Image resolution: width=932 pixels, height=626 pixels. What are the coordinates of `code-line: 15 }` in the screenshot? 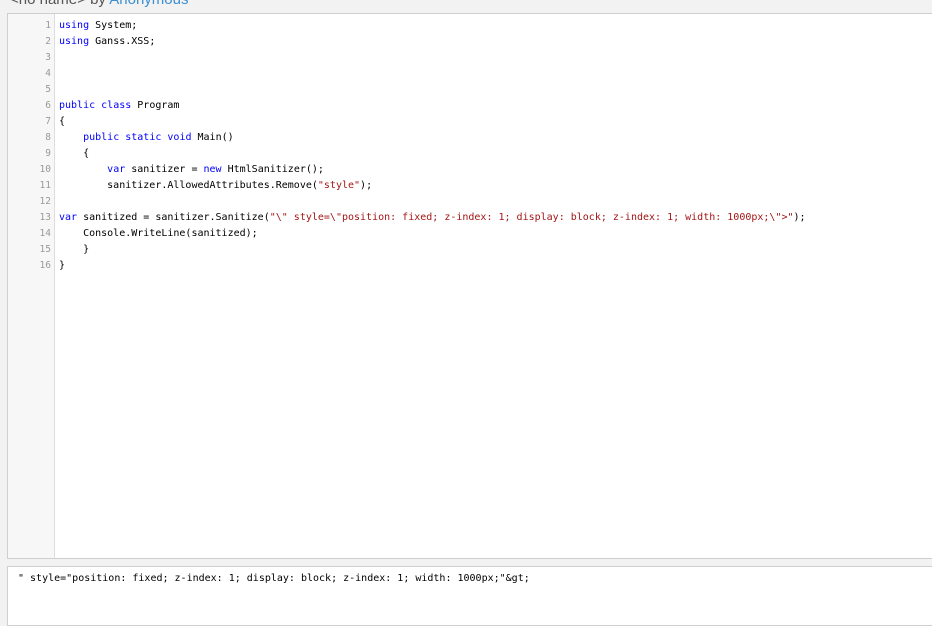 It's located at (470, 250).